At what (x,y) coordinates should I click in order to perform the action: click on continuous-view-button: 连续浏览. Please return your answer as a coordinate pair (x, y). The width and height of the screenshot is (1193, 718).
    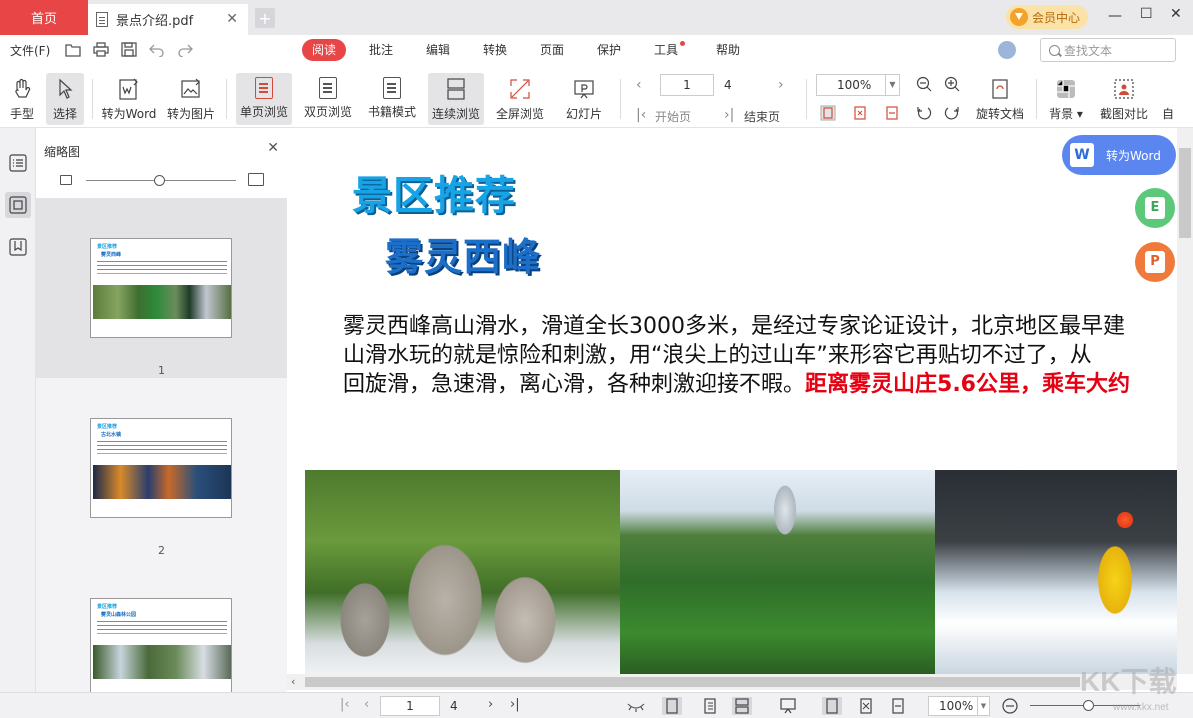
    Looking at the image, I should click on (456, 99).